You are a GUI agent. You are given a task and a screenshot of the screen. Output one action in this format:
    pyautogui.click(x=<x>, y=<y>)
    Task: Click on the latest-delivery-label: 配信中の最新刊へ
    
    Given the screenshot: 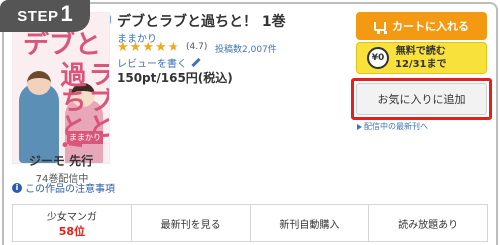 What is the action you would take?
    pyautogui.click(x=396, y=126)
    